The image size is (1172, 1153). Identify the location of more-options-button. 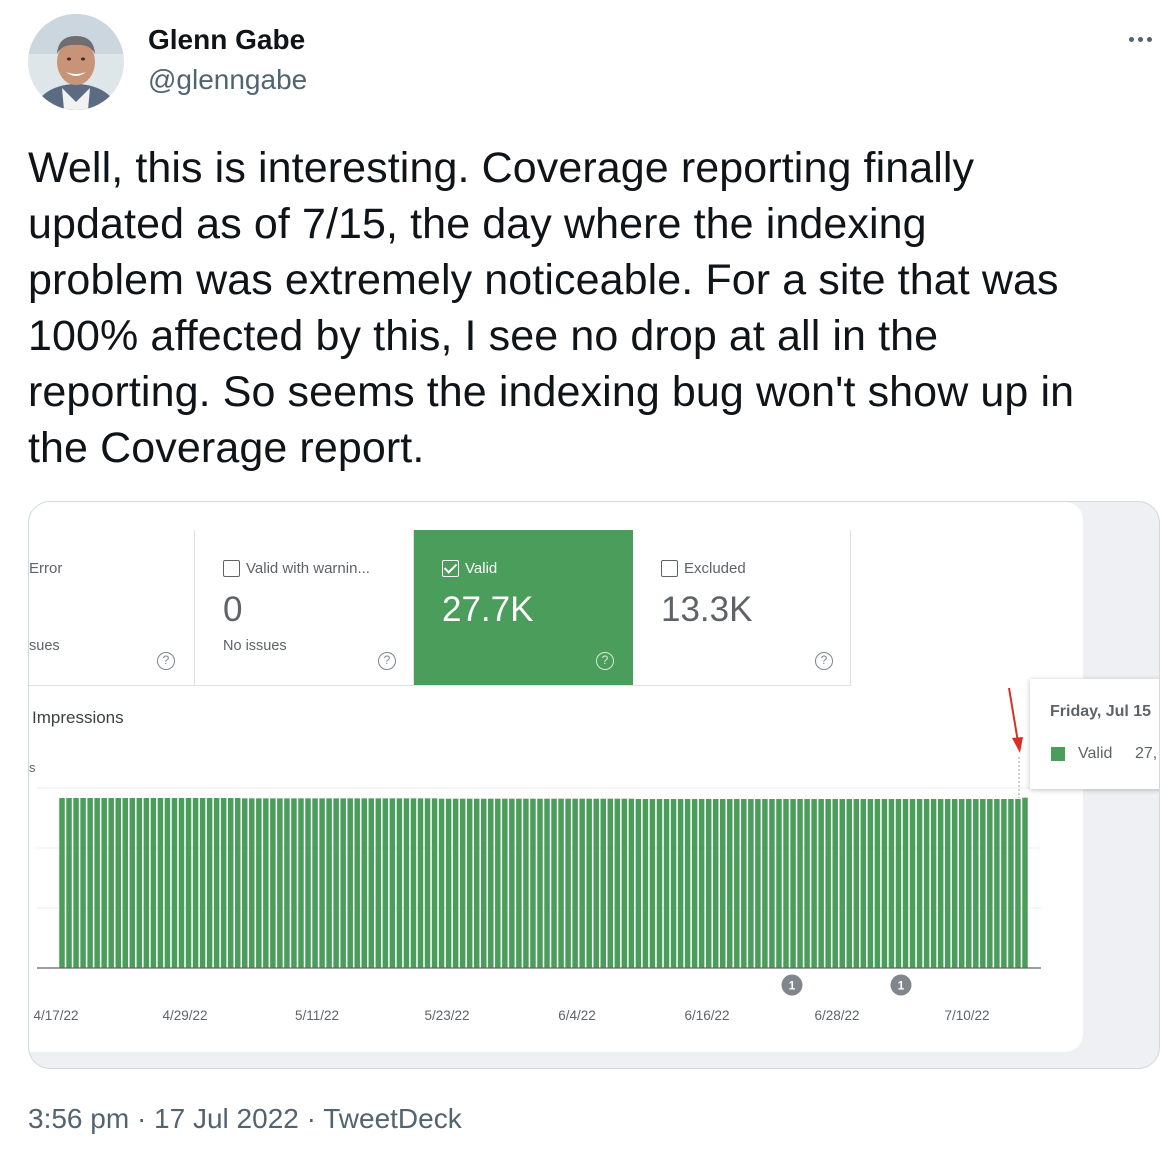
(1140, 39).